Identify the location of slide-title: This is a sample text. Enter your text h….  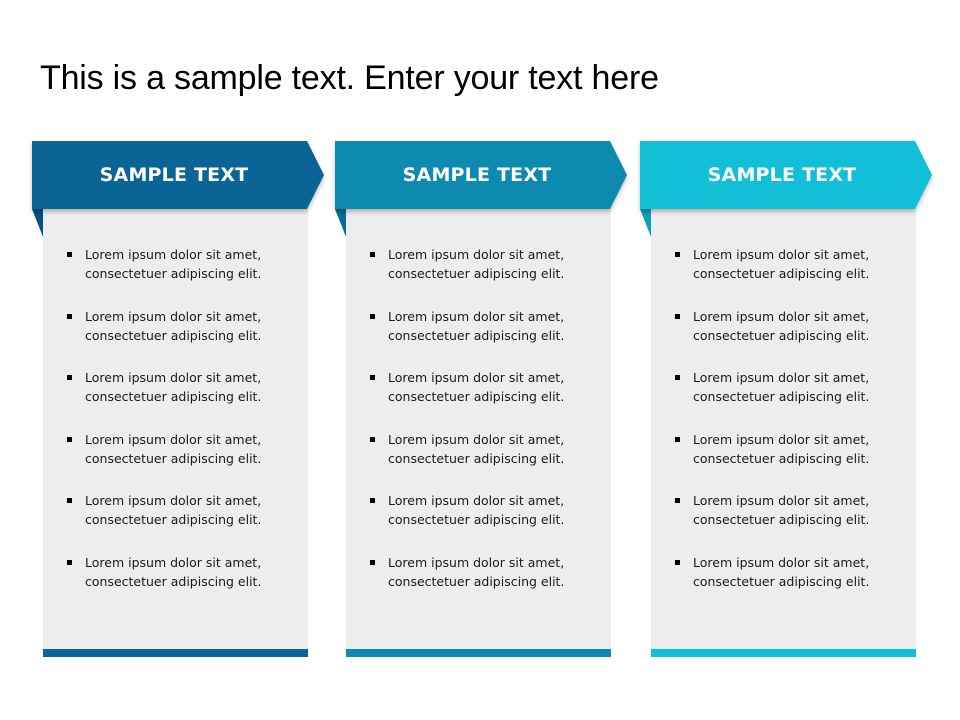
(349, 78).